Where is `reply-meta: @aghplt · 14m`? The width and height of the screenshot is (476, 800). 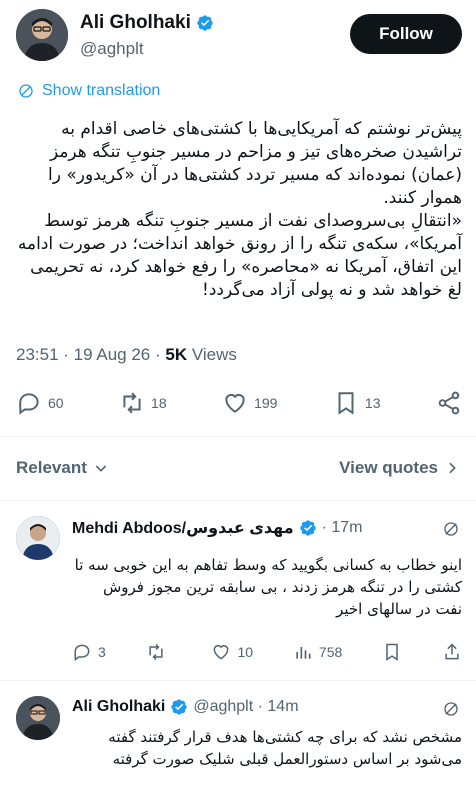 reply-meta: @aghplt · 14m is located at coordinates (246, 706).